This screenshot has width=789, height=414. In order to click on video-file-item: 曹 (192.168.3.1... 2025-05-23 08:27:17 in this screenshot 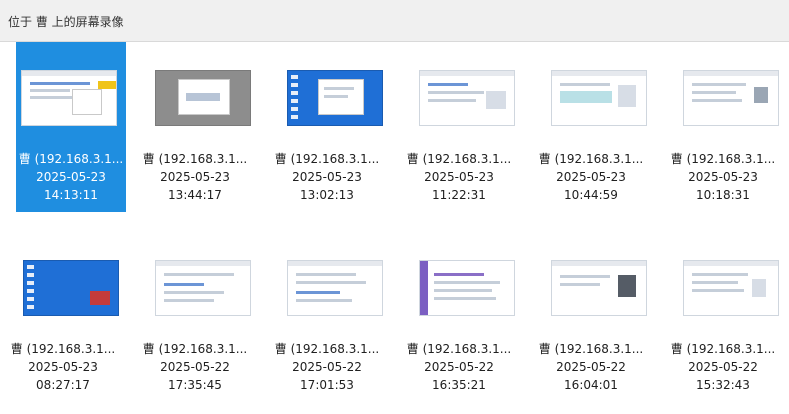, I will do `click(63, 317)`.